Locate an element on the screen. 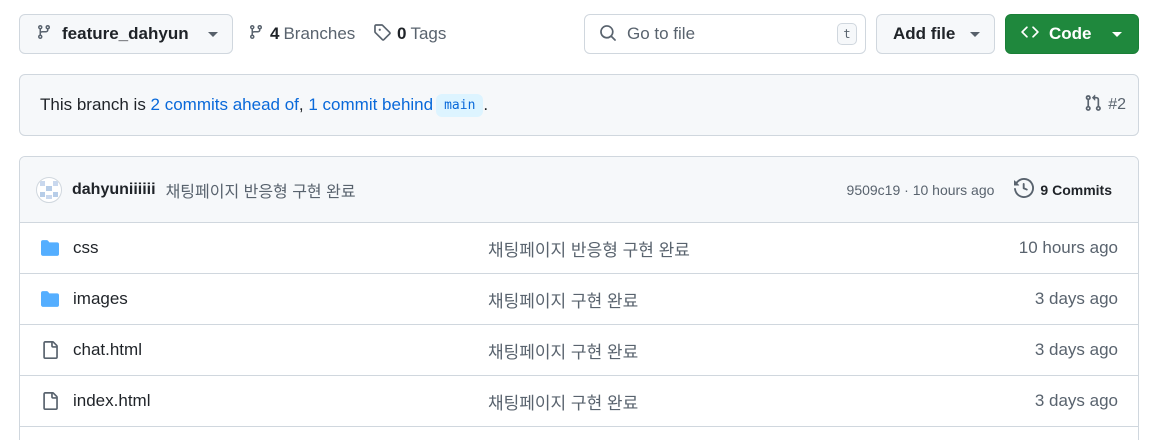 This screenshot has width=1159, height=440. keyboard-shortcut-hint: t is located at coordinates (847, 34).